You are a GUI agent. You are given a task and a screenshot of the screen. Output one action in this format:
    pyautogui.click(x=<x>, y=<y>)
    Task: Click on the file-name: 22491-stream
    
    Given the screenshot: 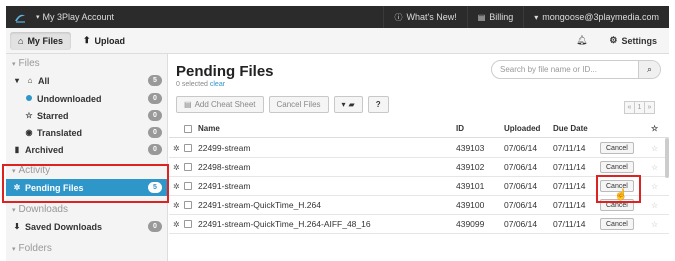 What is the action you would take?
    pyautogui.click(x=224, y=186)
    